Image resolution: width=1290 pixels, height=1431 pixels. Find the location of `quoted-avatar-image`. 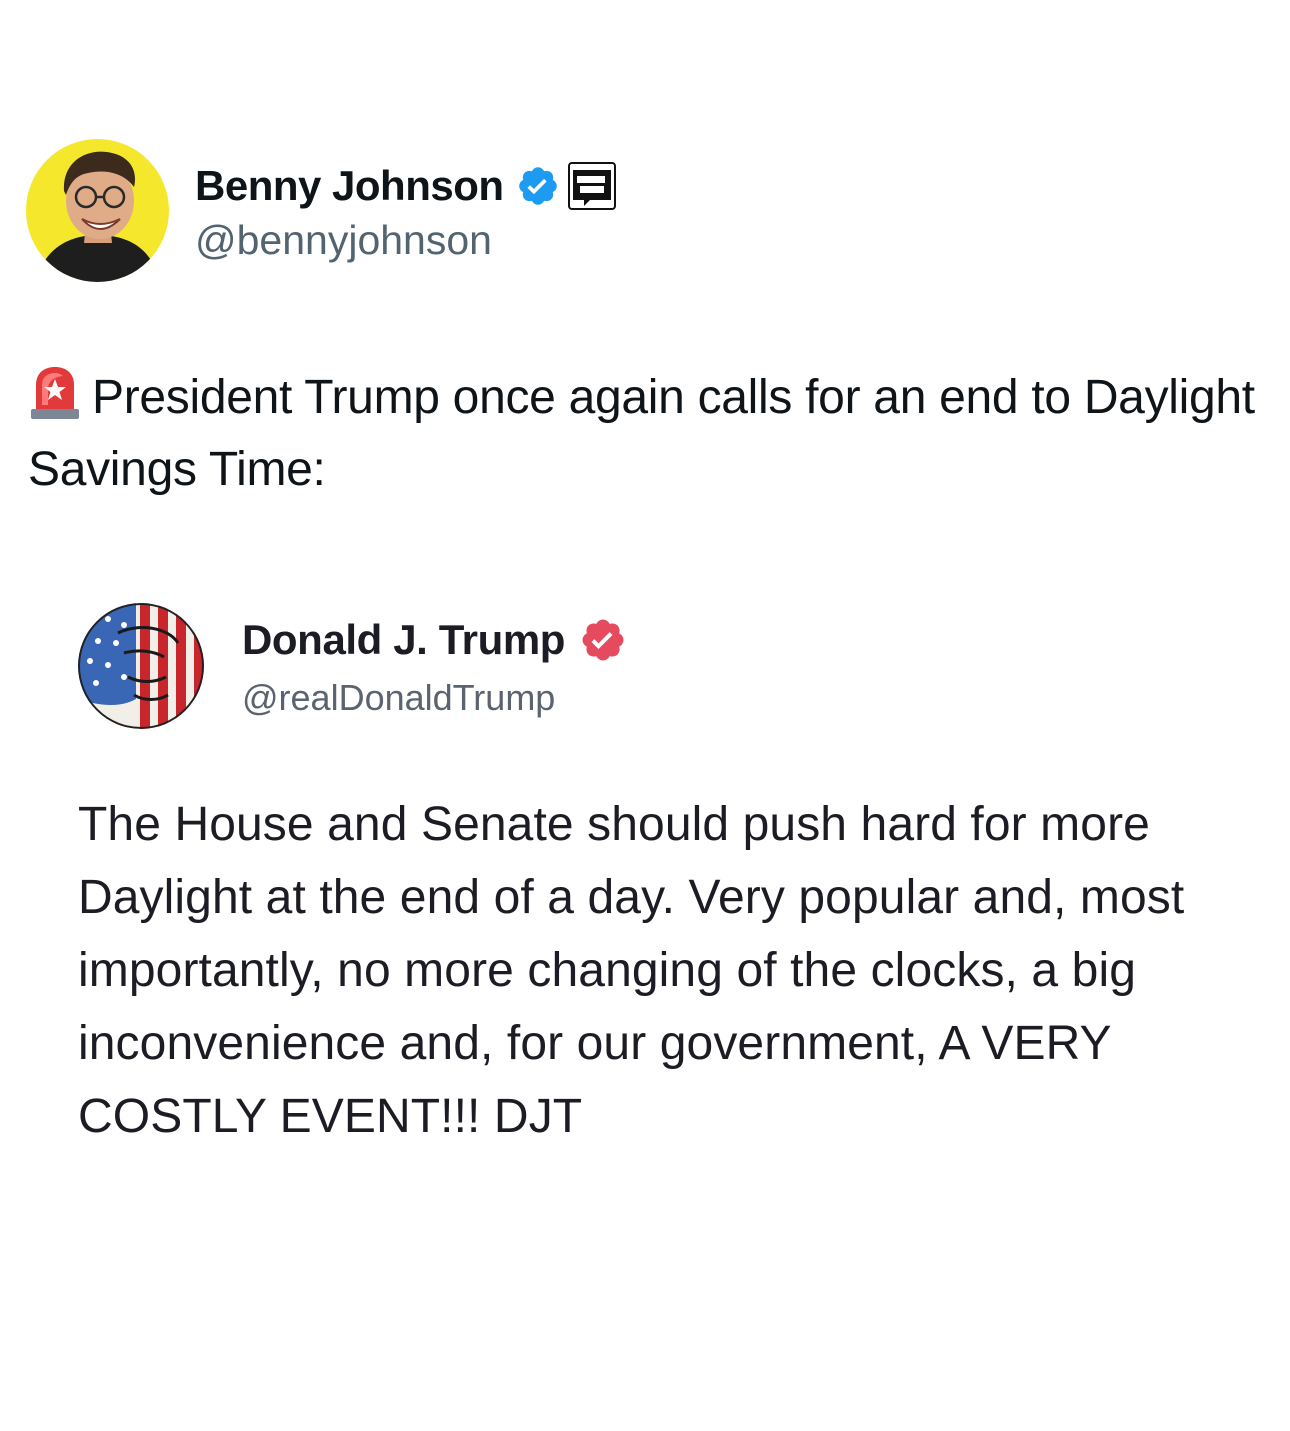

quoted-avatar-image is located at coordinates (141, 666).